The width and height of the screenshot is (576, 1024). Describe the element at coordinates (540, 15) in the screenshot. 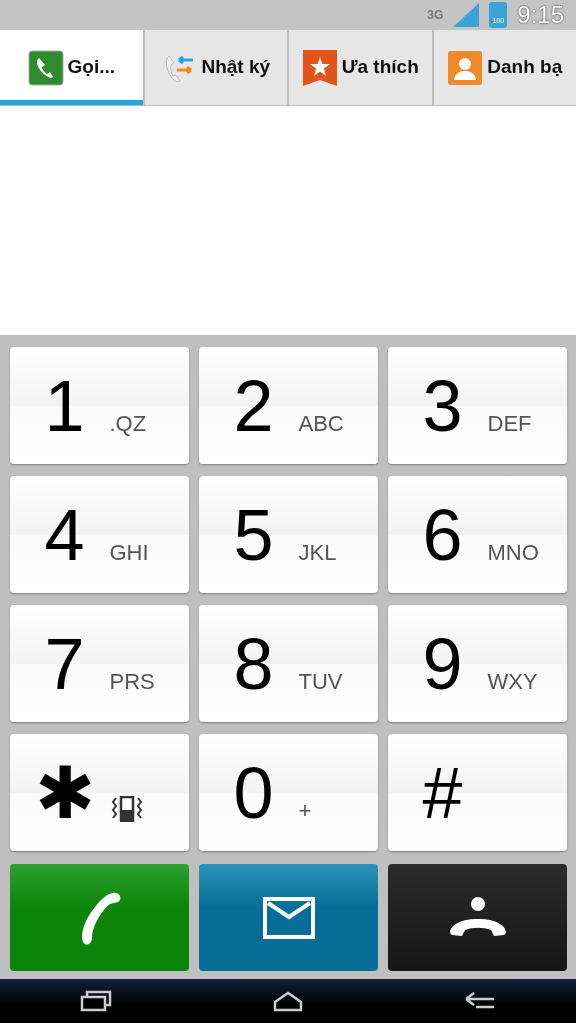

I see `clock: 9:15` at that location.